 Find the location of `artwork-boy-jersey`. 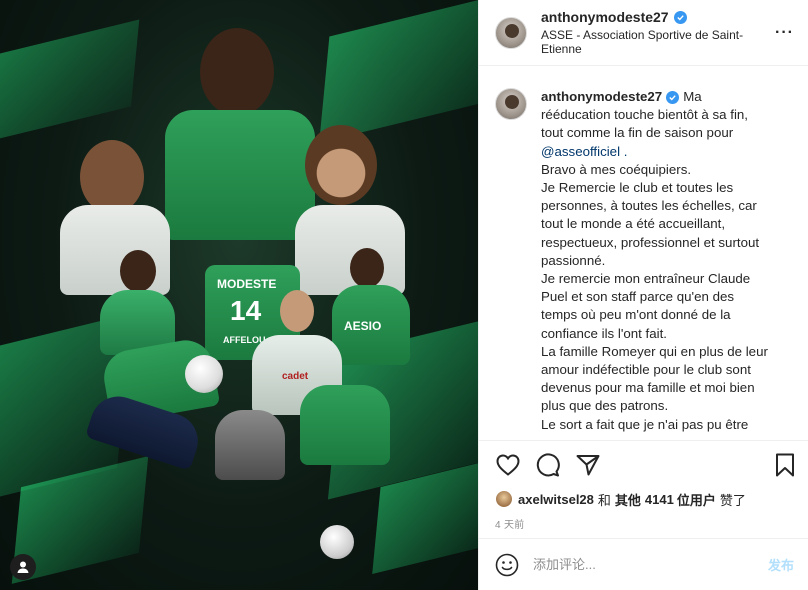

artwork-boy-jersey is located at coordinates (350, 250).